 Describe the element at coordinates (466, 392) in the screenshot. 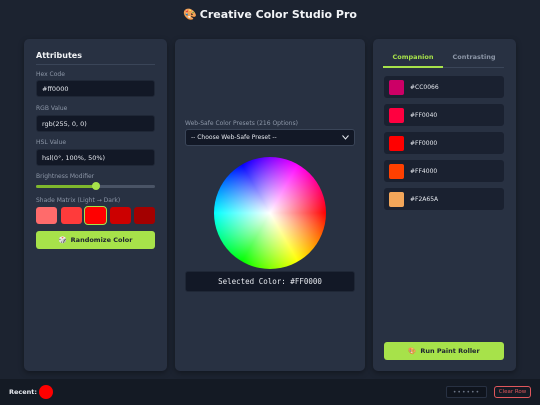

I see `recent-placeholder: ••••••` at that location.